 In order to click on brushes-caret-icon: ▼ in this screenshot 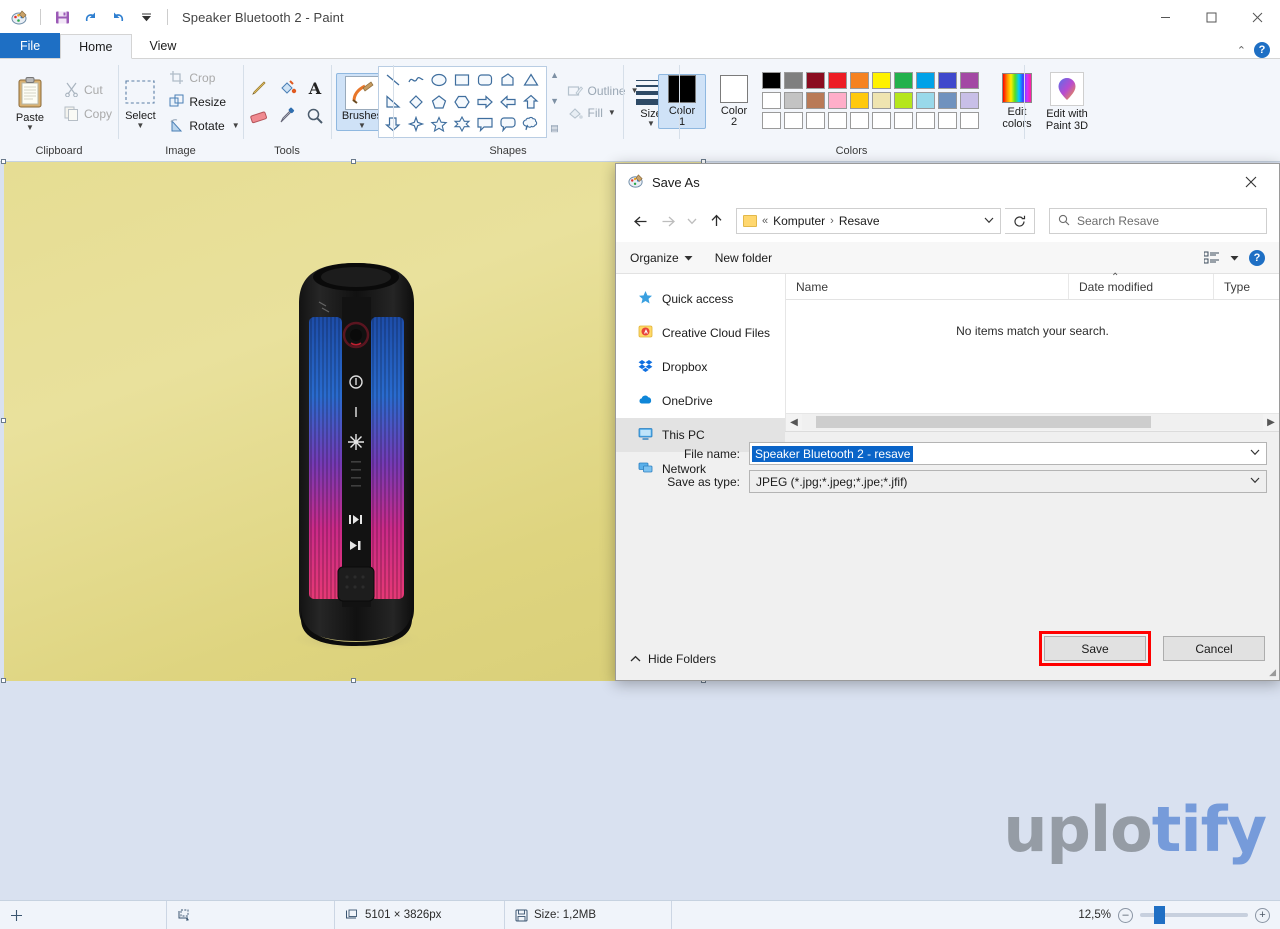, I will do `click(362, 125)`.